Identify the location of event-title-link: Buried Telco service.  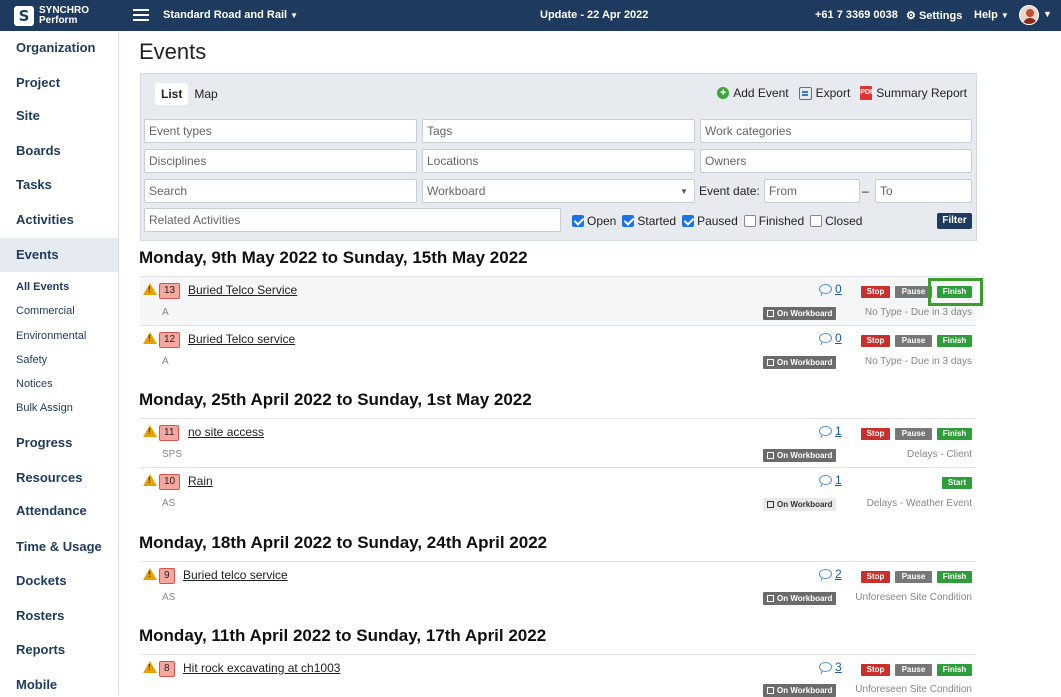
(241, 339).